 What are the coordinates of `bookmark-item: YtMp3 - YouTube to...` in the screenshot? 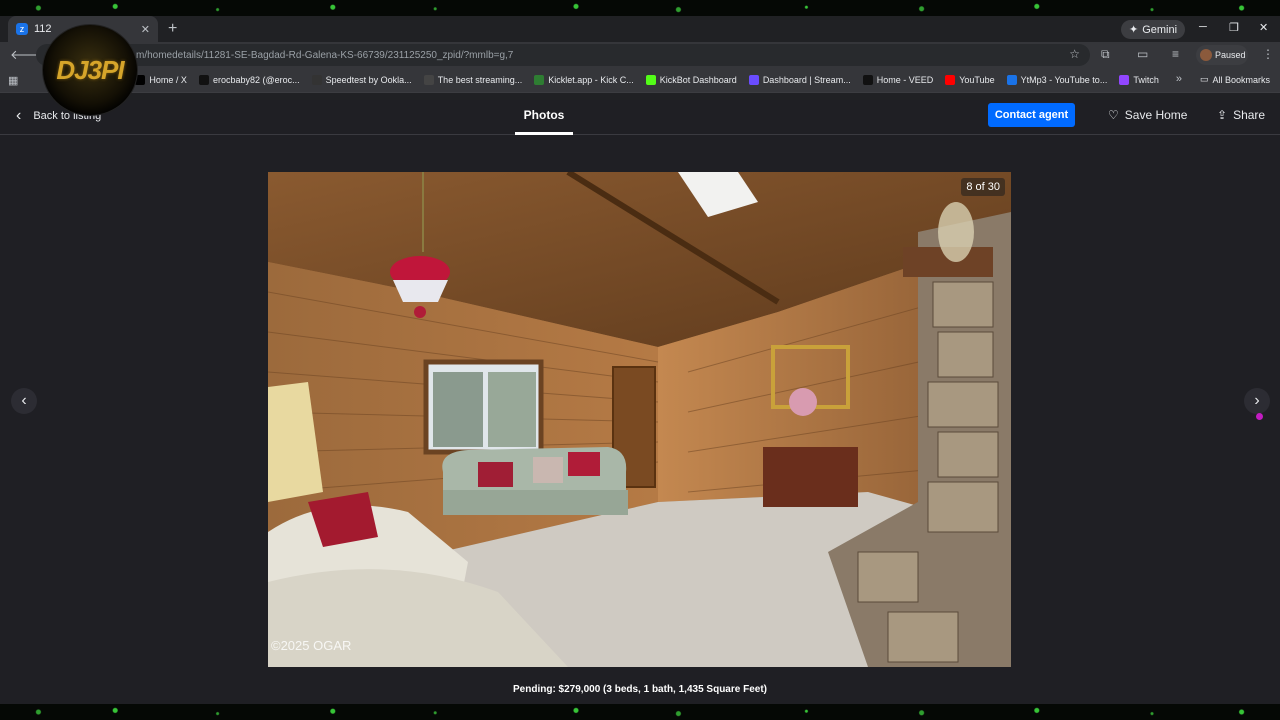 It's located at (1057, 80).